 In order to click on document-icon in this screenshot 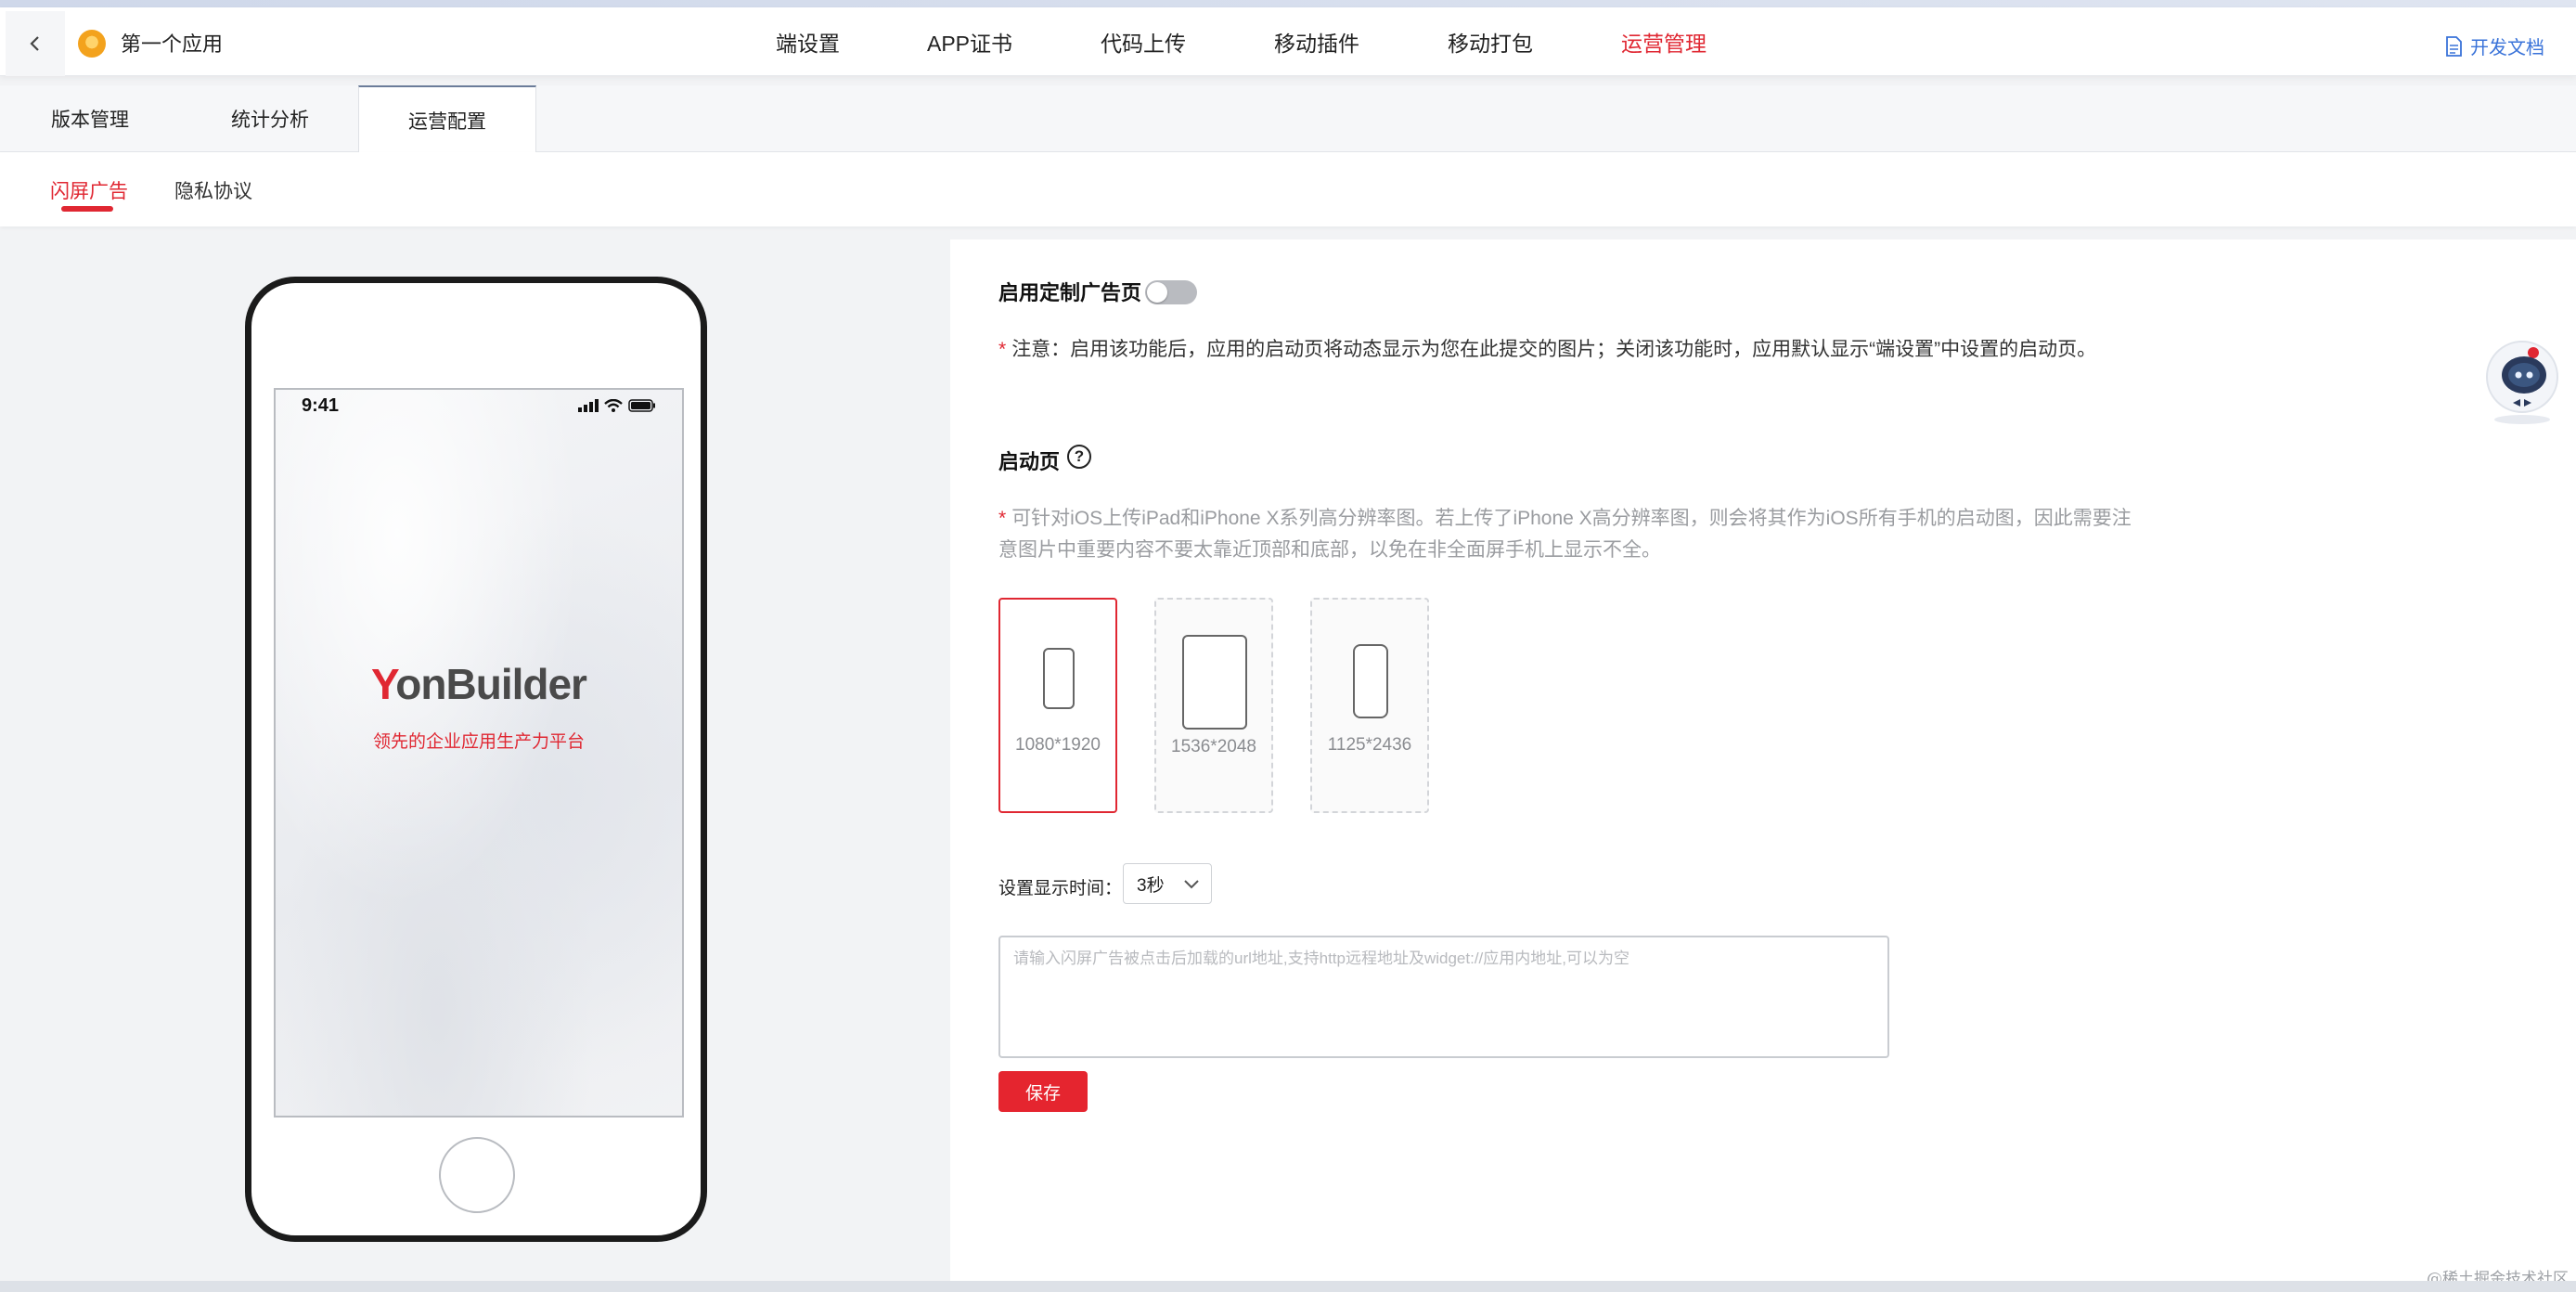, I will do `click(2454, 46)`.